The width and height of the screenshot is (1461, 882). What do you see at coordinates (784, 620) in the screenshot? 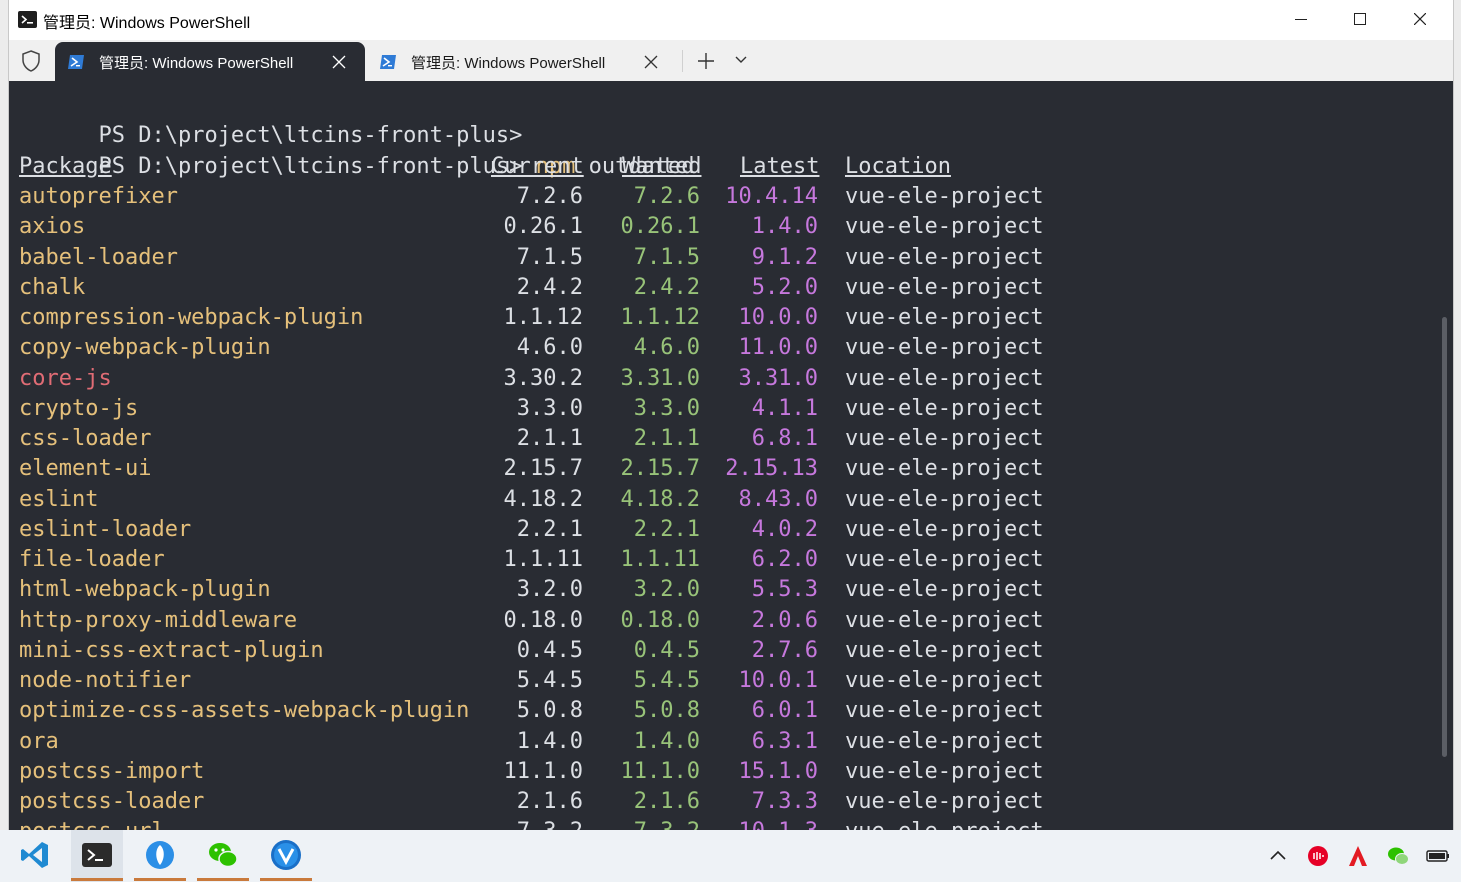
I see `cell-latest: 2.0.6` at bounding box center [784, 620].